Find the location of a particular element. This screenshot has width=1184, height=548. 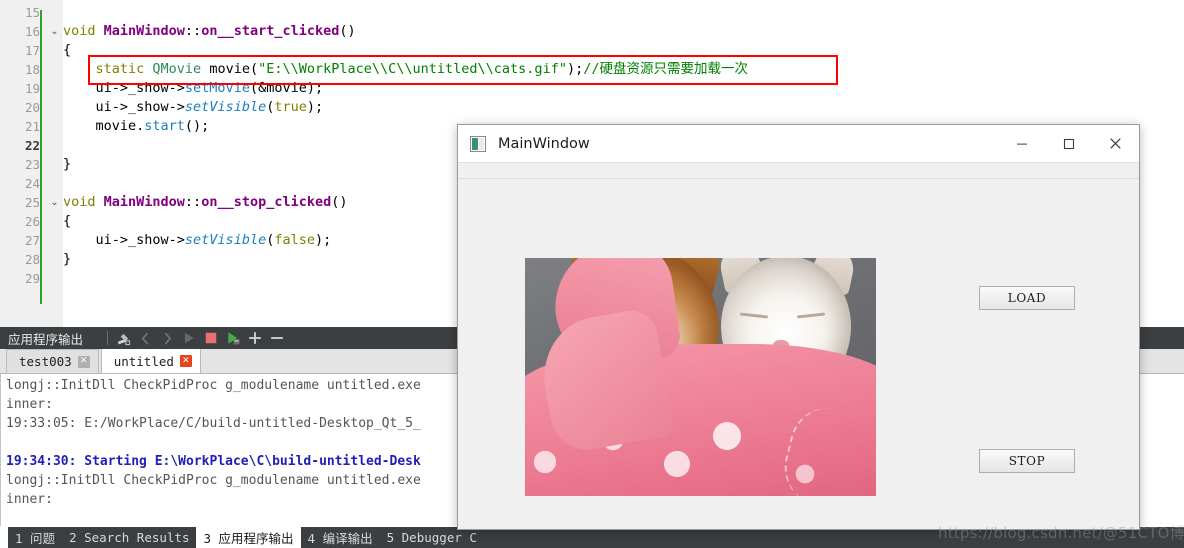

stop-button: STOP is located at coordinates (1027, 461).